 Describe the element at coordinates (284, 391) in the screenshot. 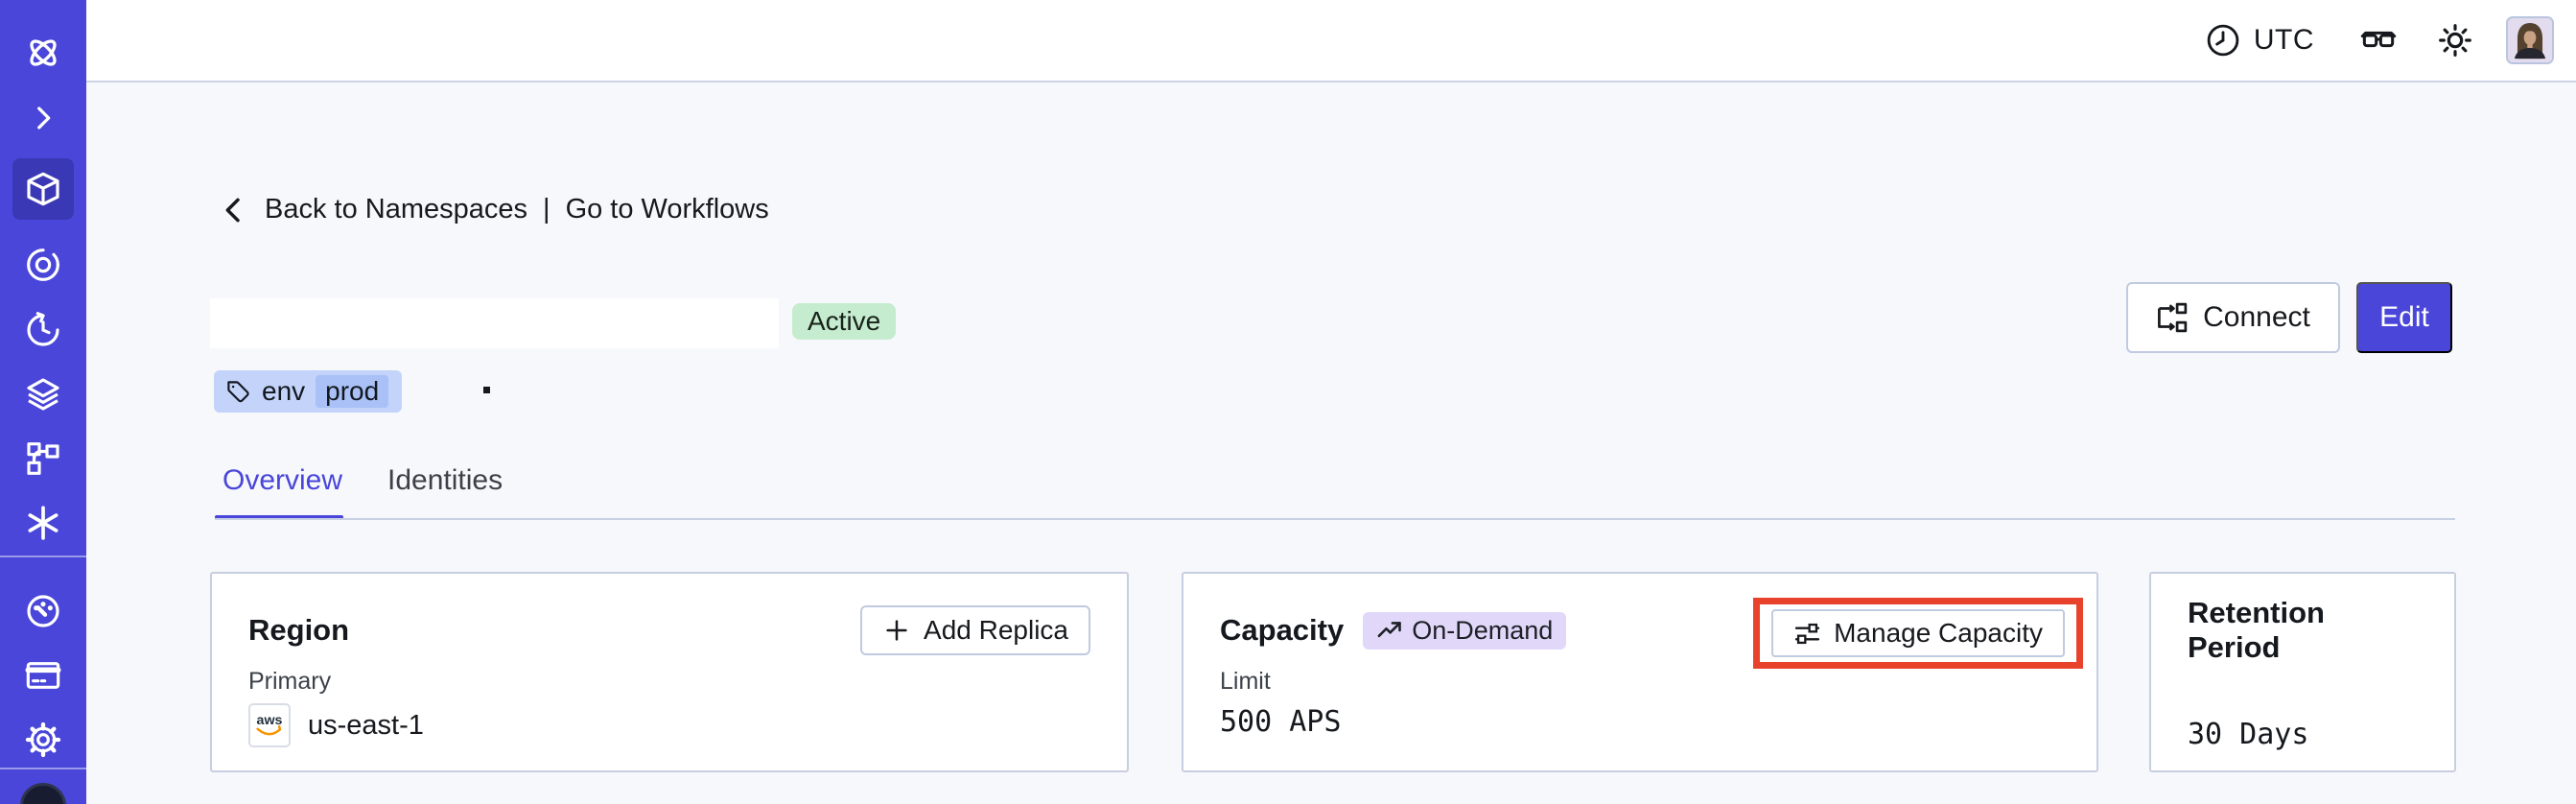

I see `tag-key: env` at that location.